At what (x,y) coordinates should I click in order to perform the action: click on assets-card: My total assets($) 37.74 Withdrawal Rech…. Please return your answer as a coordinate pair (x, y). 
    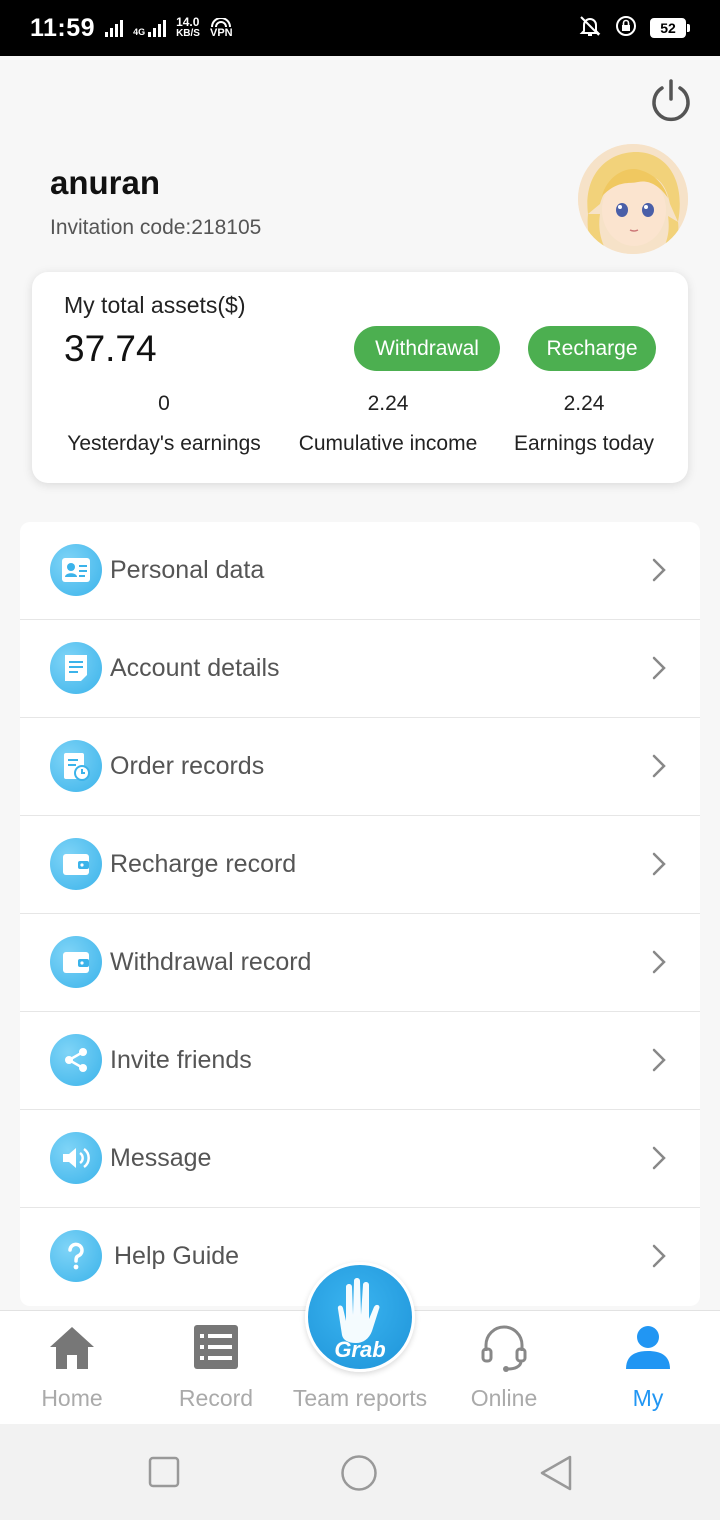
    Looking at the image, I should click on (360, 377).